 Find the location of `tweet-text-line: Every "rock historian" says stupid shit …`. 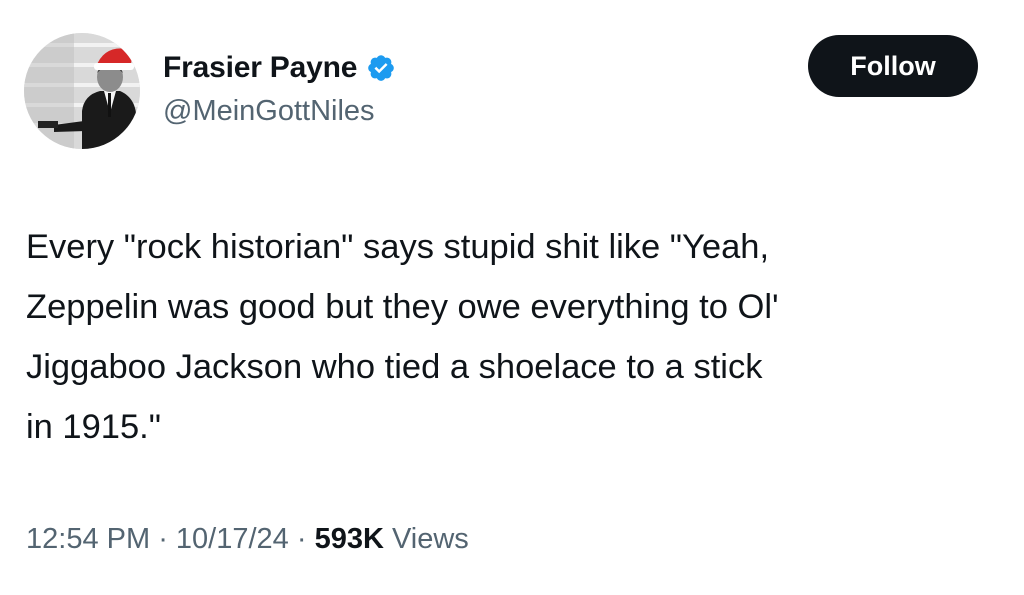

tweet-text-line: Every "rock historian" says stupid shit … is located at coordinates (398, 247).